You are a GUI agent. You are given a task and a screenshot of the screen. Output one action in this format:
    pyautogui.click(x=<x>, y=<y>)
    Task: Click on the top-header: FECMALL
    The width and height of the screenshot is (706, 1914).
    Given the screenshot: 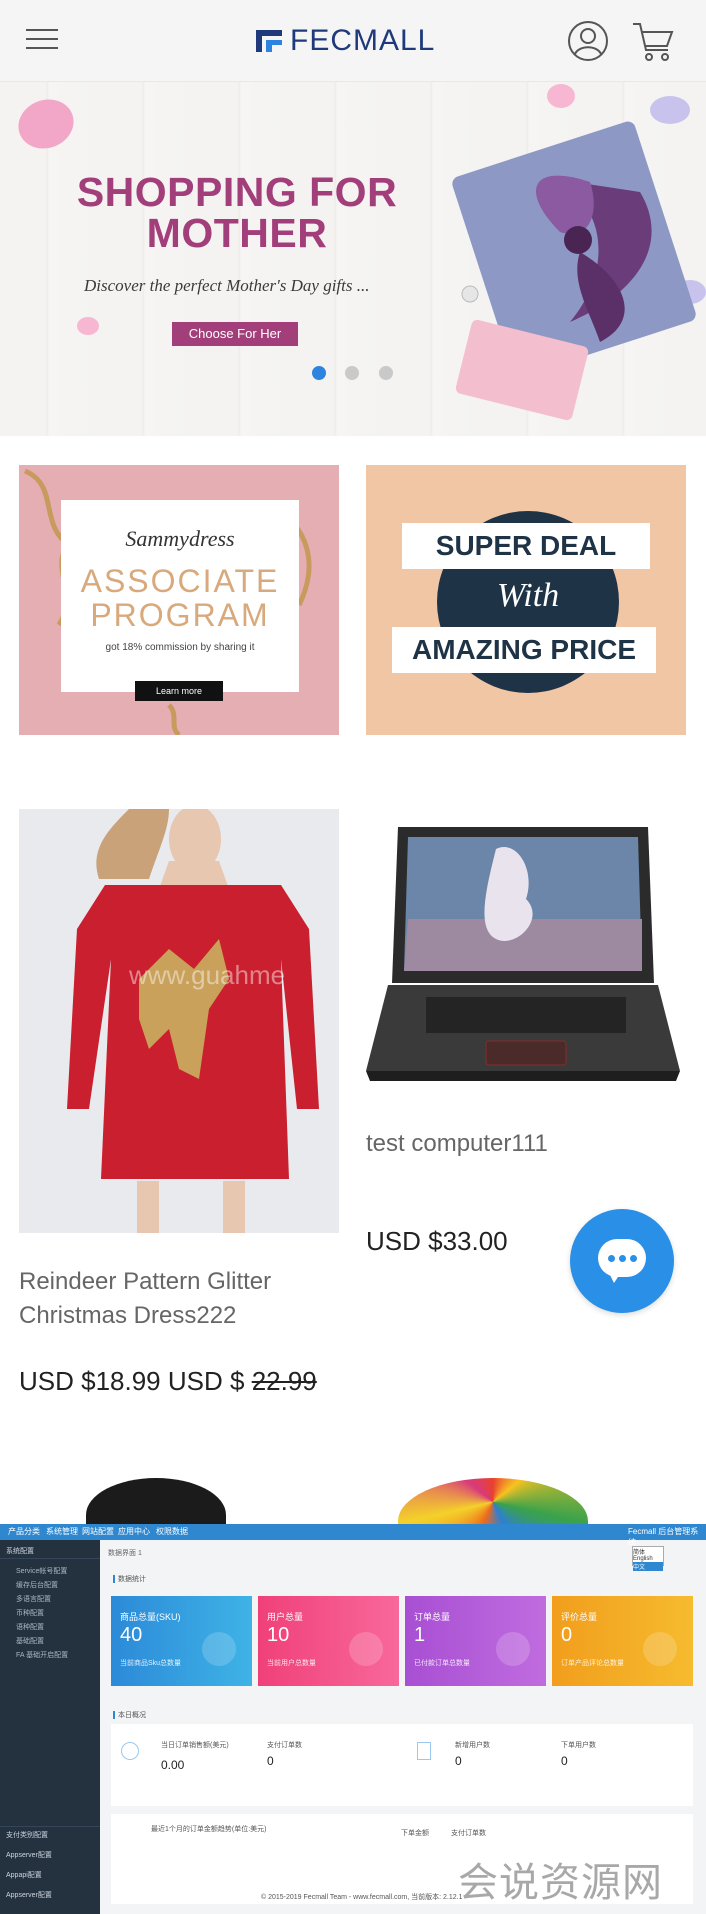 What is the action you would take?
    pyautogui.click(x=353, y=41)
    